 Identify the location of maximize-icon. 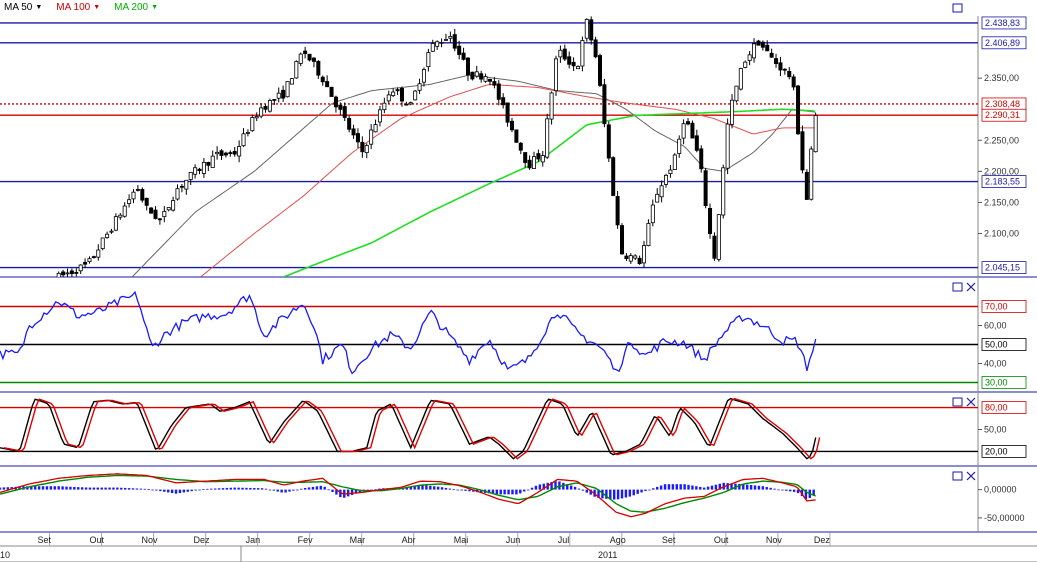
(957, 8).